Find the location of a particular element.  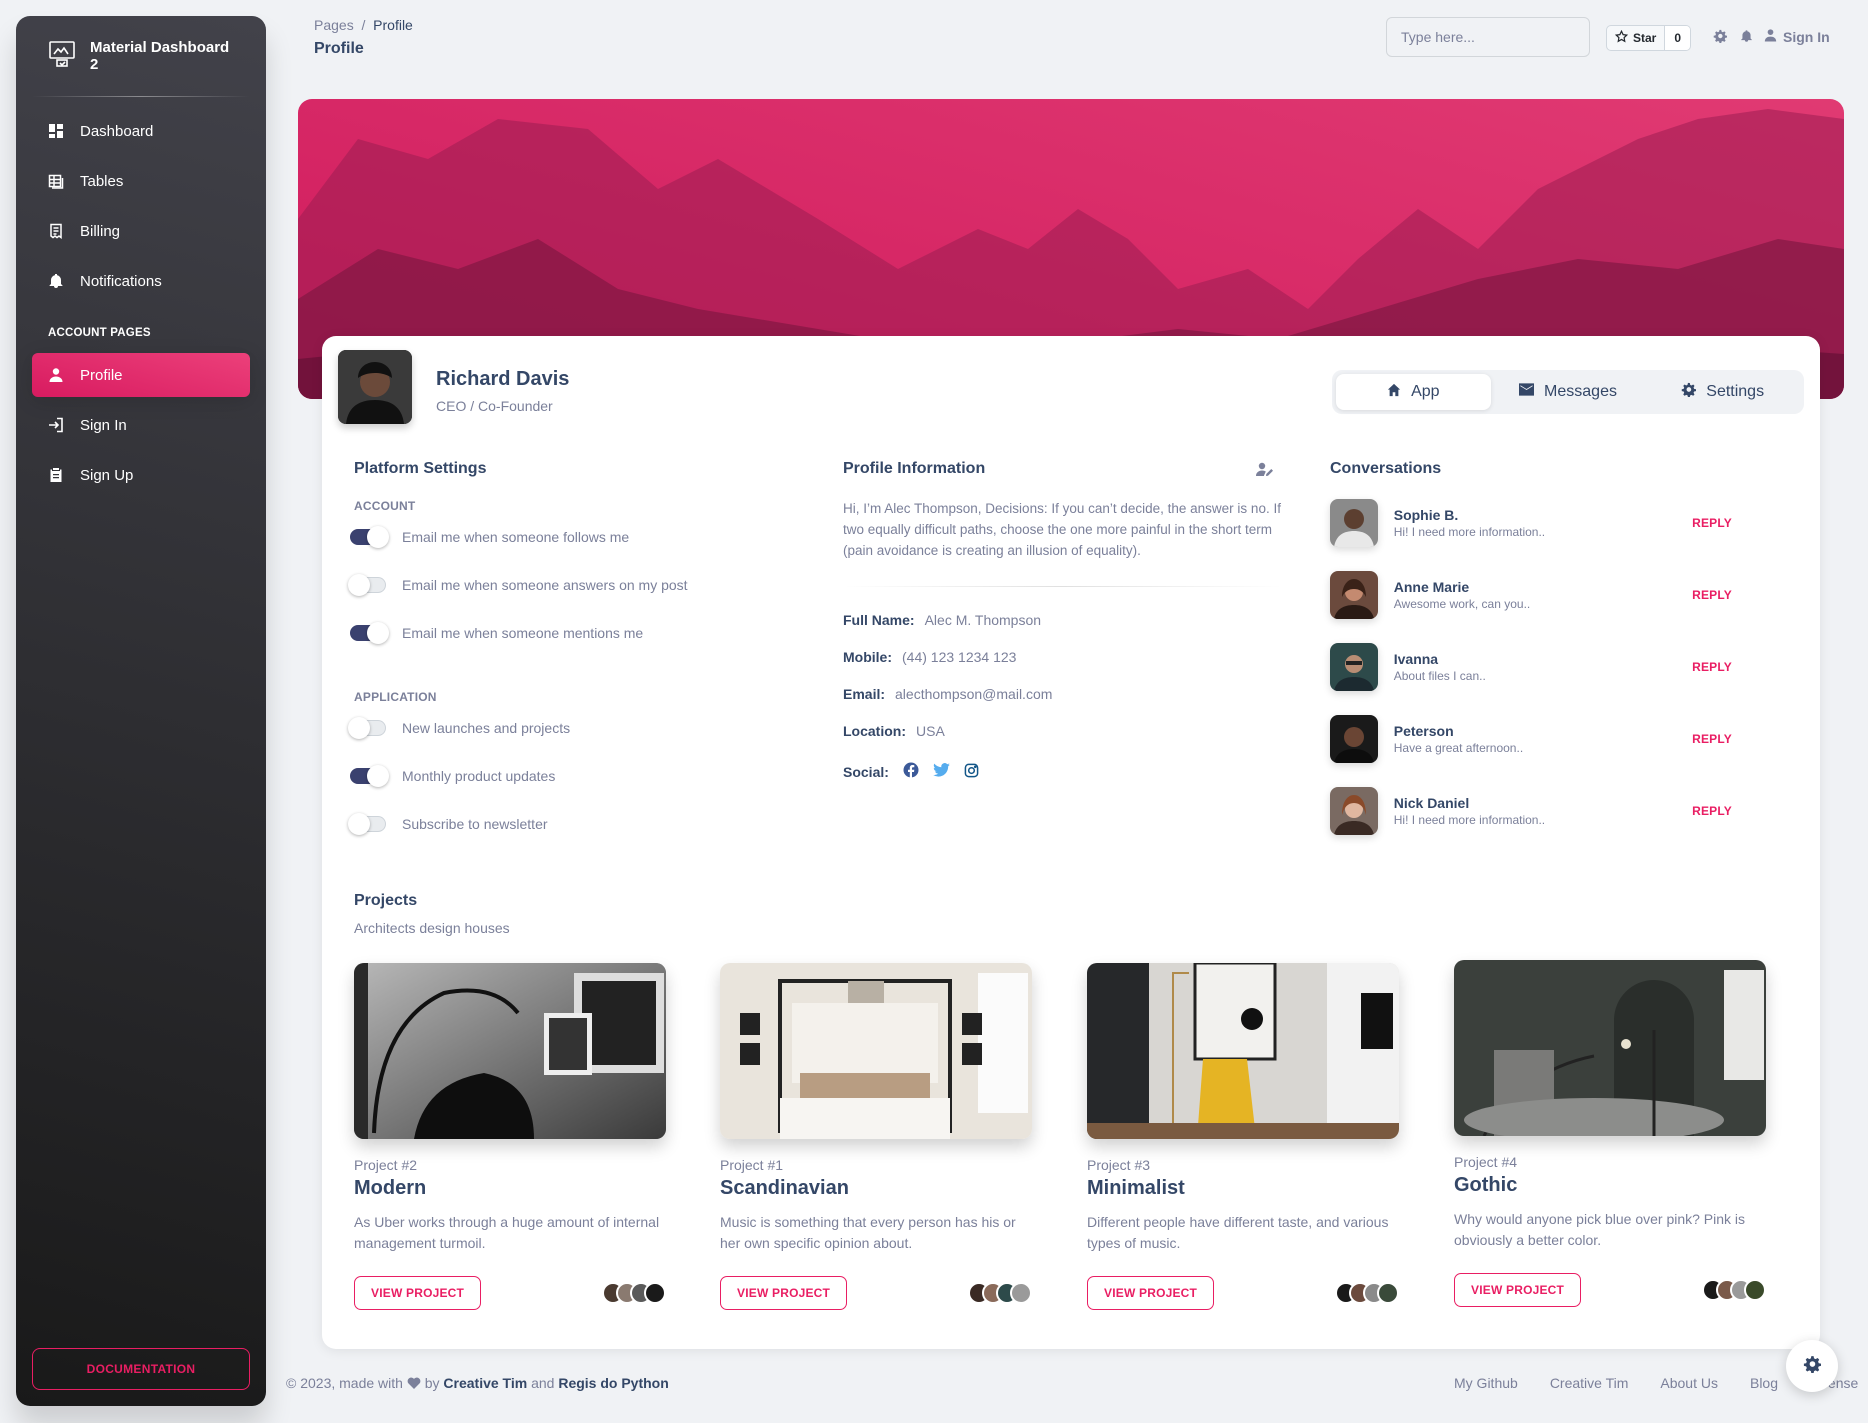

star-count: 0 is located at coordinates (1678, 38).